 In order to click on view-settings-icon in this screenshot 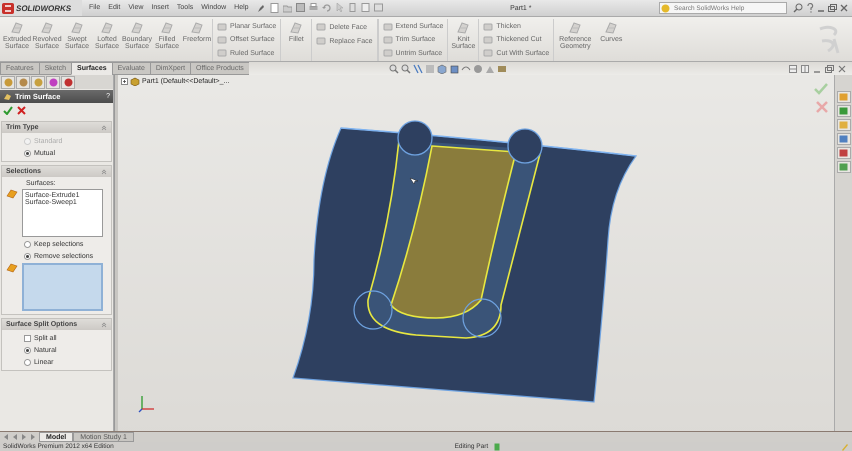, I will do `click(501, 69)`.